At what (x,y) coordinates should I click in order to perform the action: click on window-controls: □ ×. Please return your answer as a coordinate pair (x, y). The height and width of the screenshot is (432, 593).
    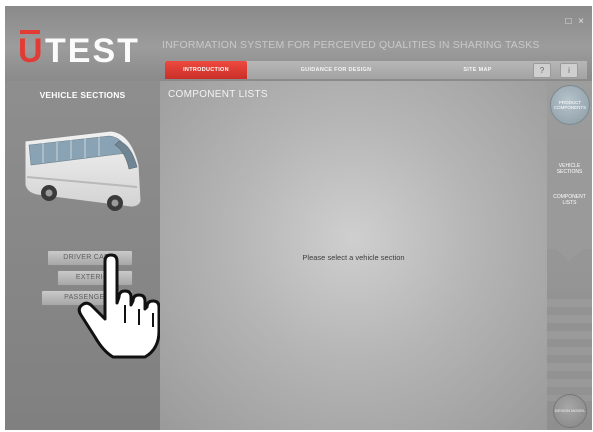
    Looking at the image, I should click on (572, 21).